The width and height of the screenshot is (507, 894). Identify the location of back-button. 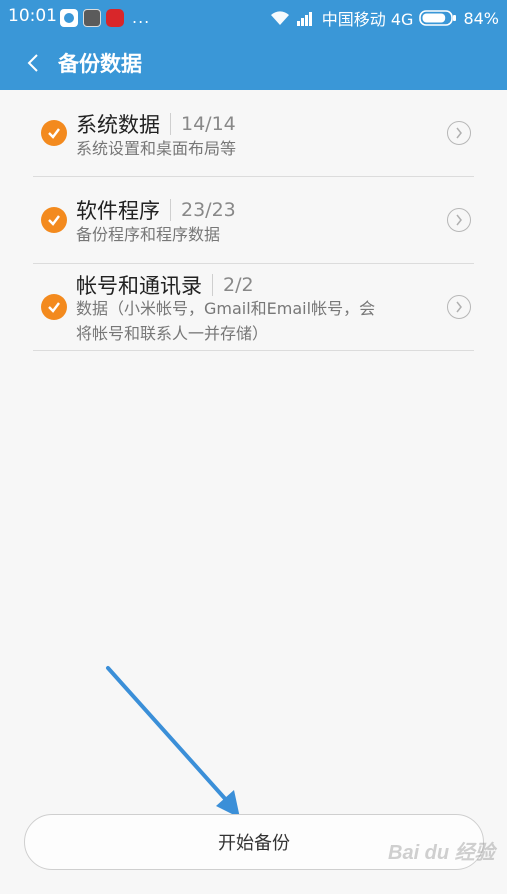
(33, 63).